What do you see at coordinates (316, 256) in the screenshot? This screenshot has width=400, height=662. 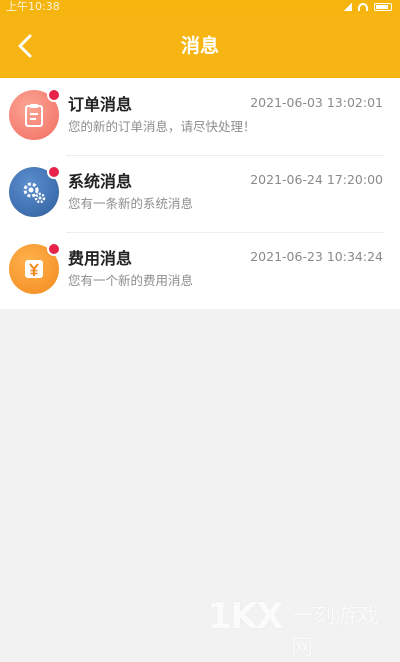 I see `message-time: 2021-06-23 10:34:24` at bounding box center [316, 256].